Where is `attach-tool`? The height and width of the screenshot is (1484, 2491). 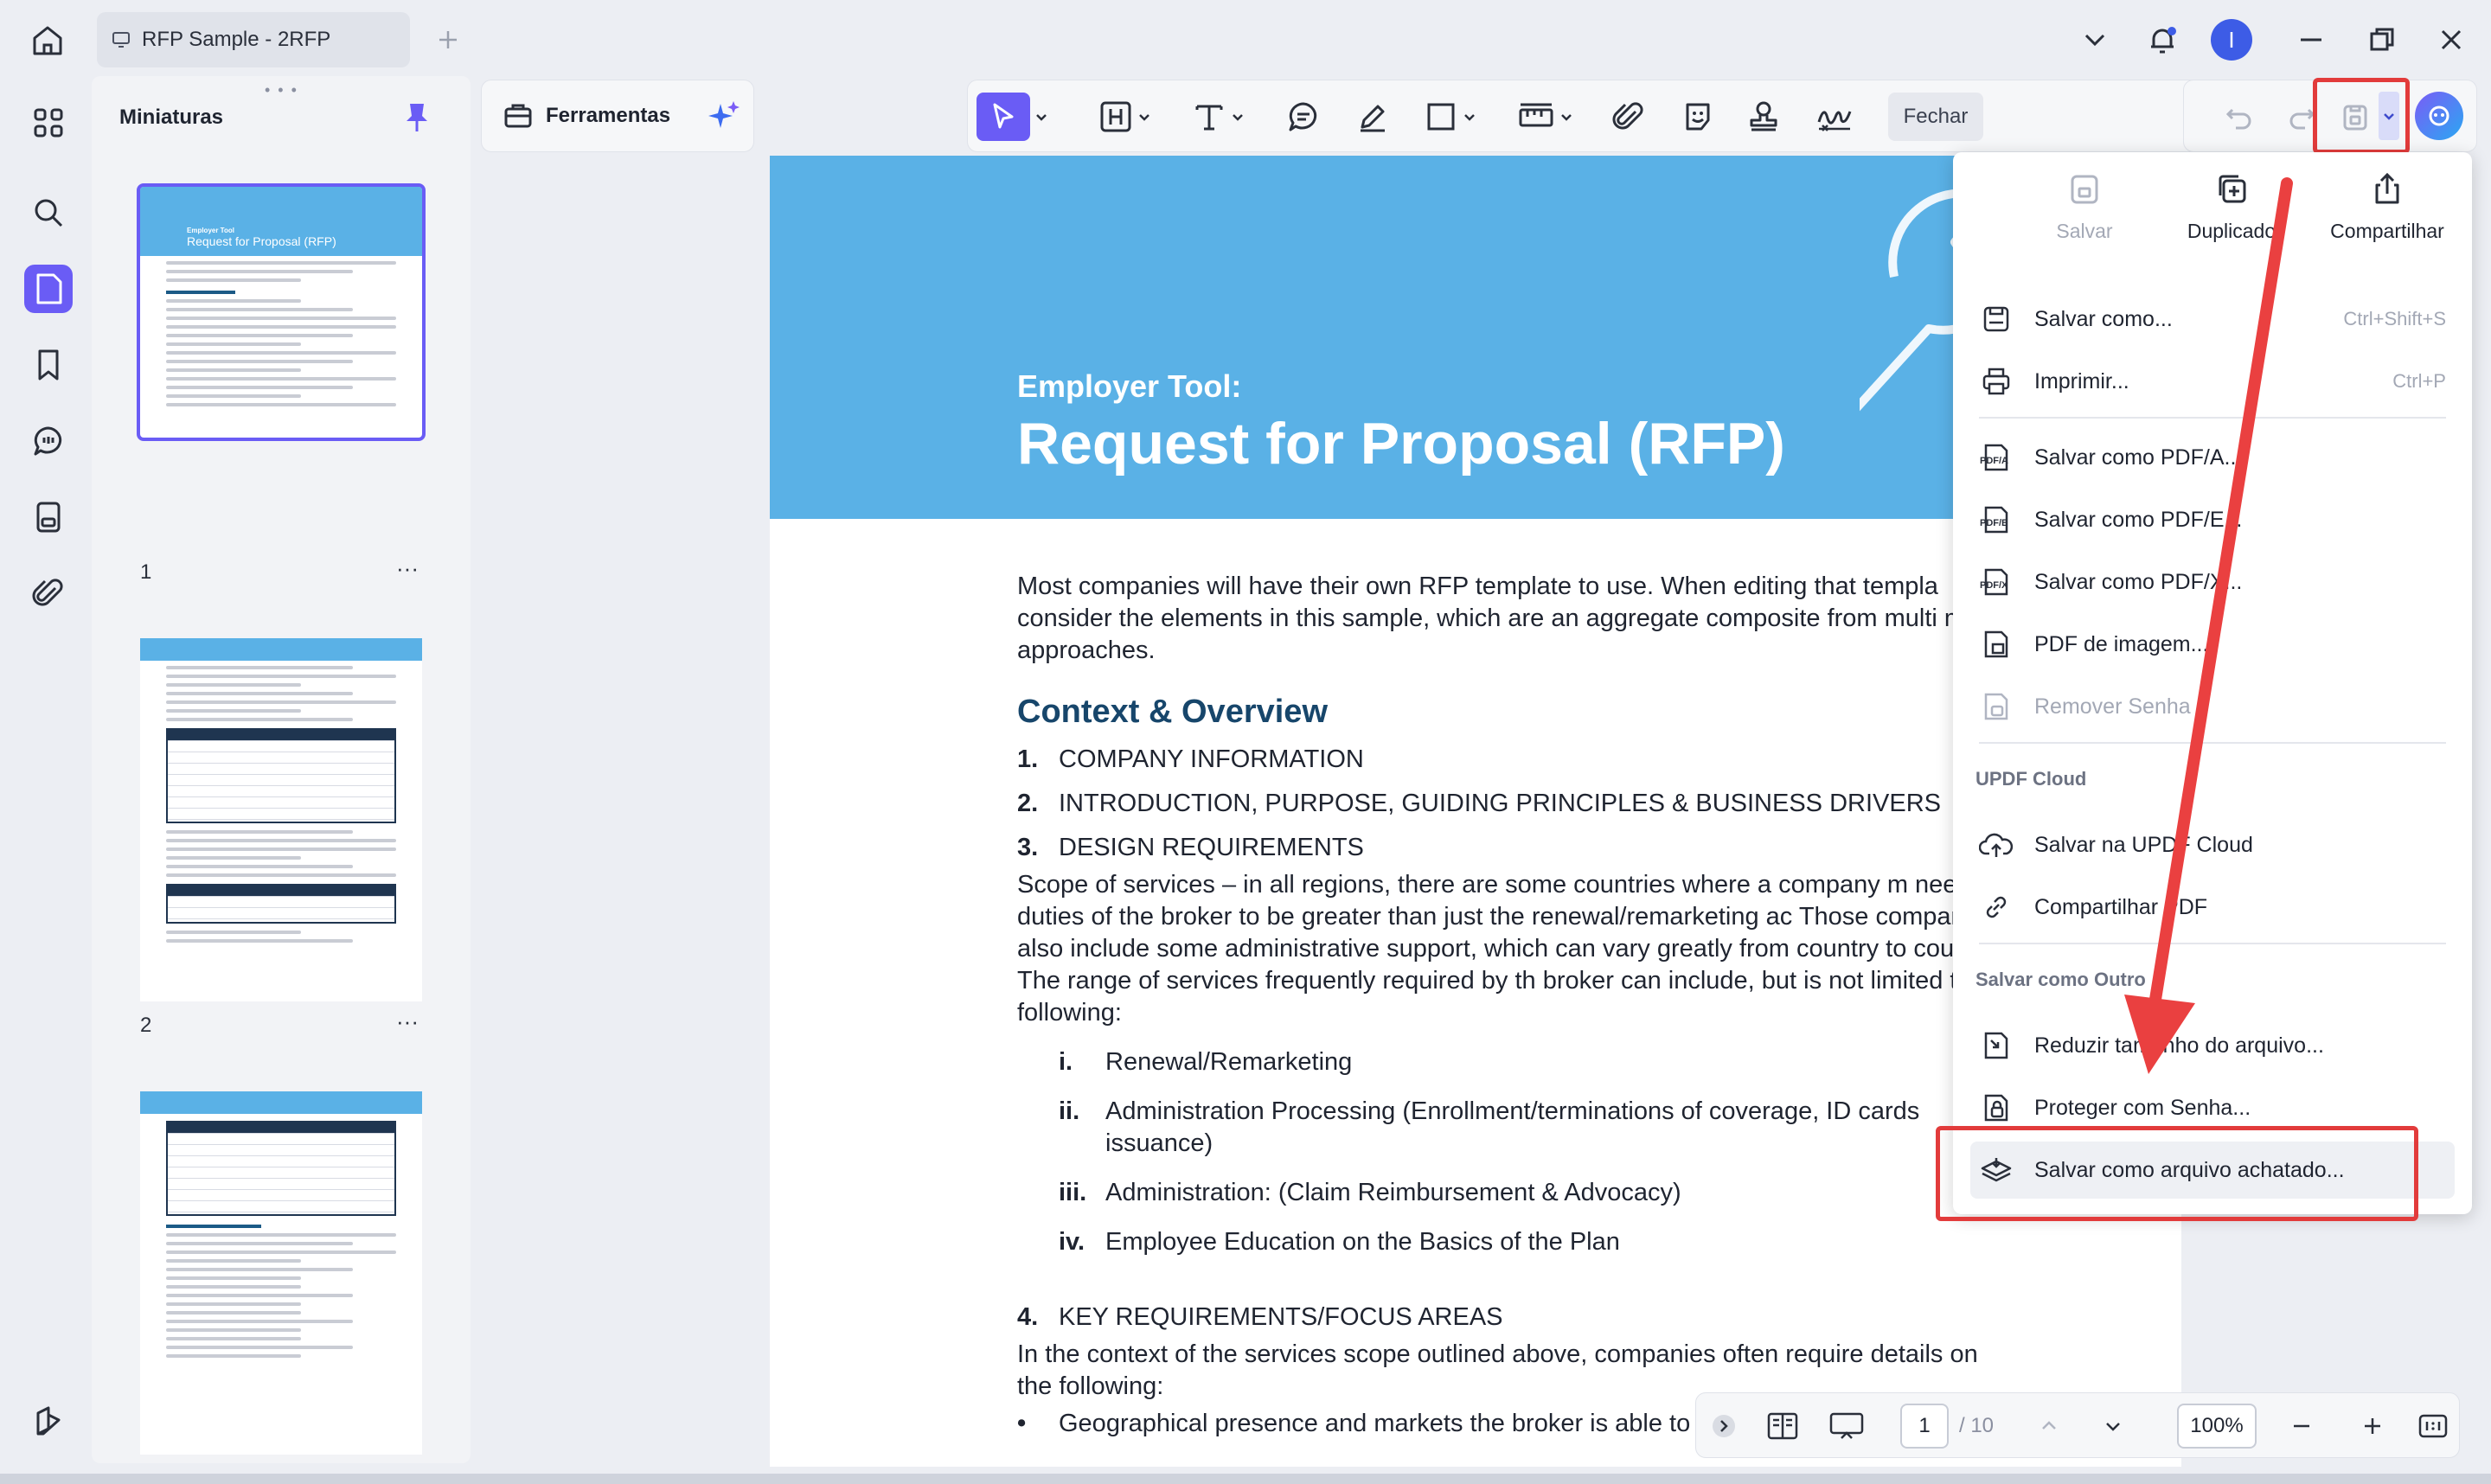
attach-tool is located at coordinates (1628, 117).